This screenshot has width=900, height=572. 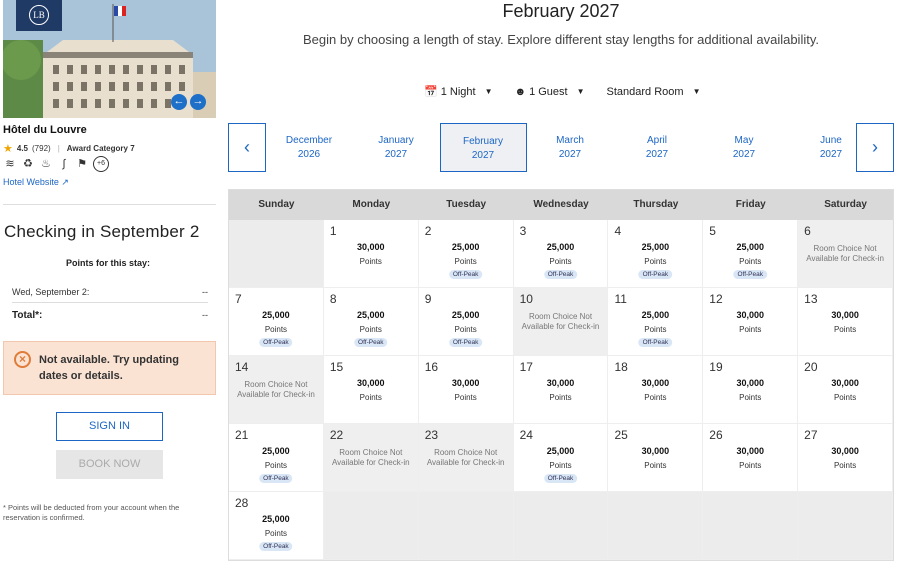 I want to click on calendar-day: 6 Room Choice Not Available for Check-in, so click(x=846, y=254).